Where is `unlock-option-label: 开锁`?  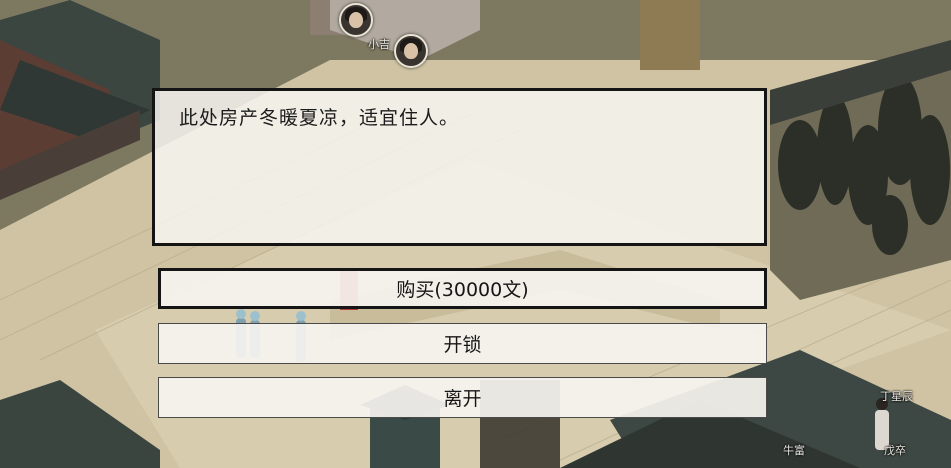 unlock-option-label: 开锁 is located at coordinates (462, 345).